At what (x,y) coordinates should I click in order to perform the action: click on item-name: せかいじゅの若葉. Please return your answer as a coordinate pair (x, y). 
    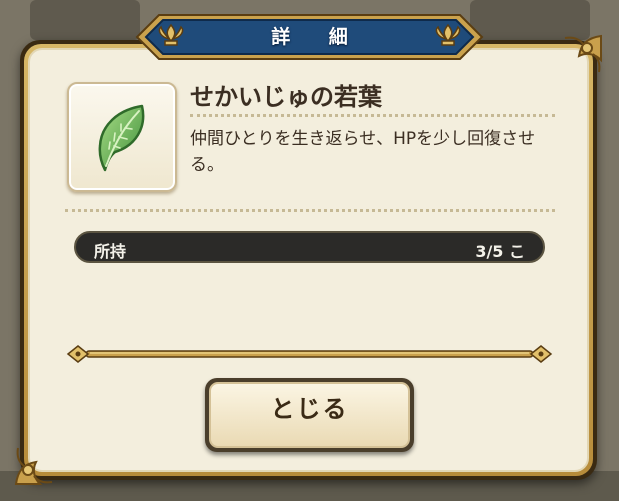
    Looking at the image, I should click on (286, 97).